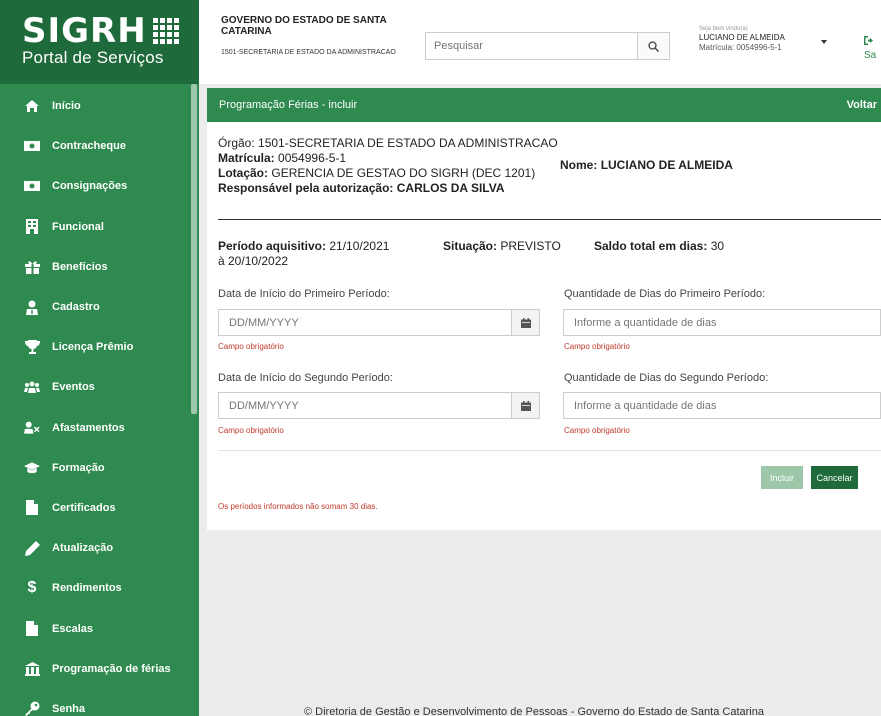  What do you see at coordinates (78, 226) in the screenshot?
I see `sidebar-item-label: Funcional` at bounding box center [78, 226].